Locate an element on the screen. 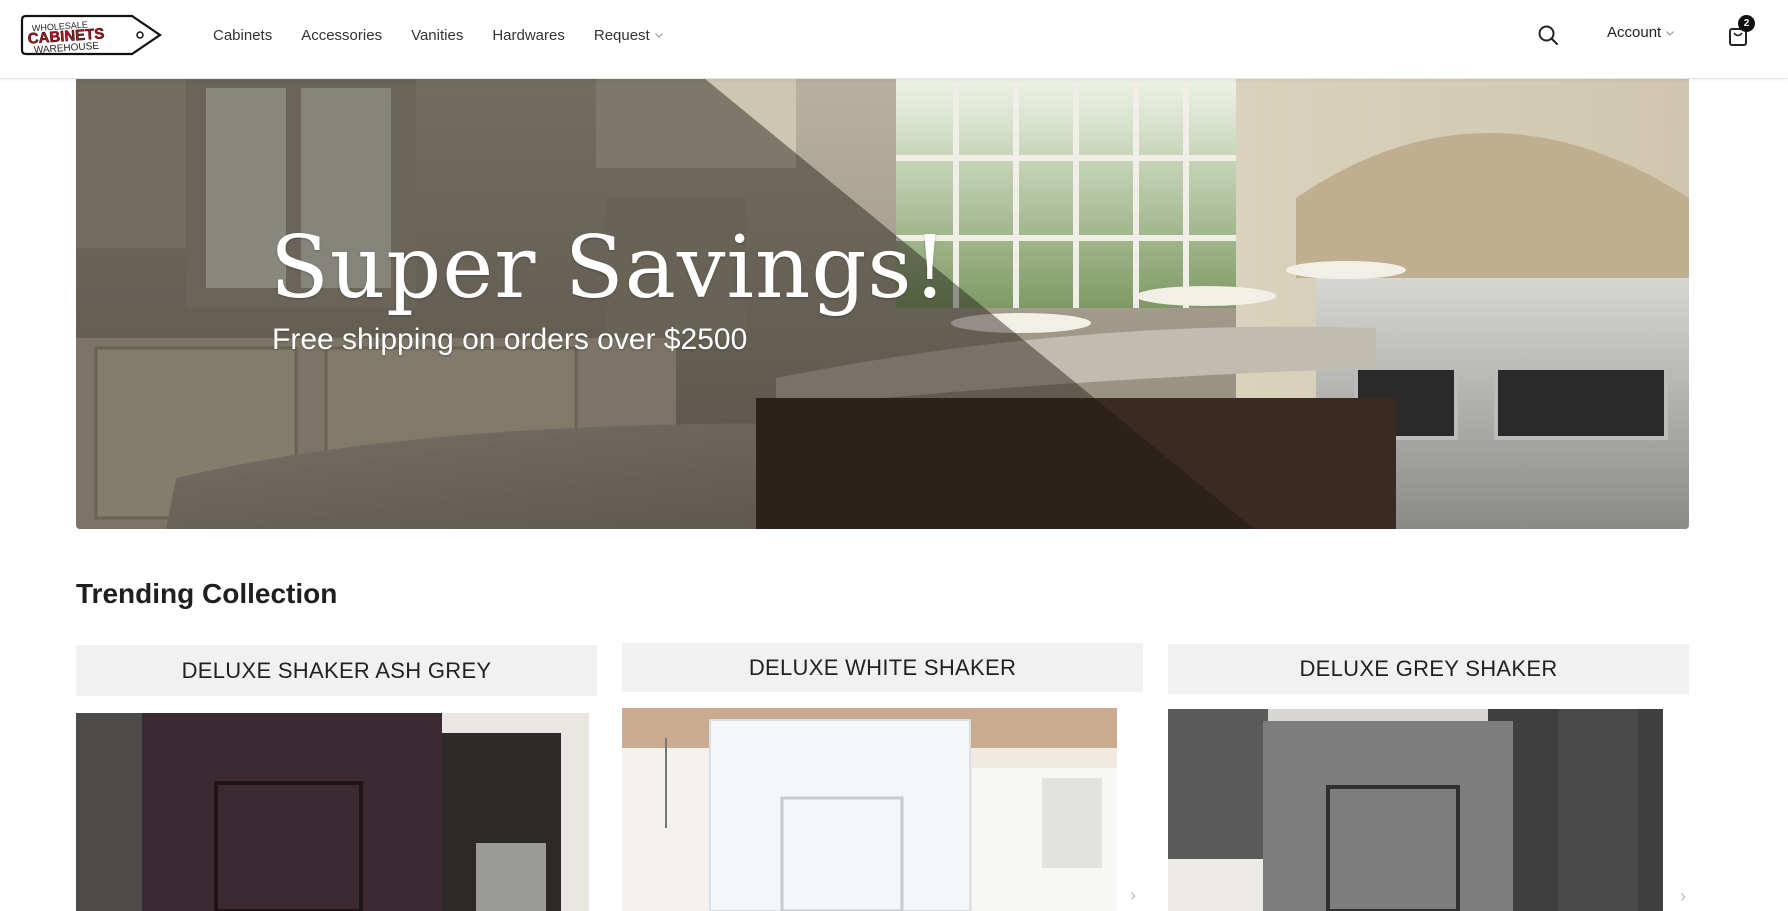 This screenshot has width=1788, height=911. nav-accessories: Accessories is located at coordinates (341, 35).